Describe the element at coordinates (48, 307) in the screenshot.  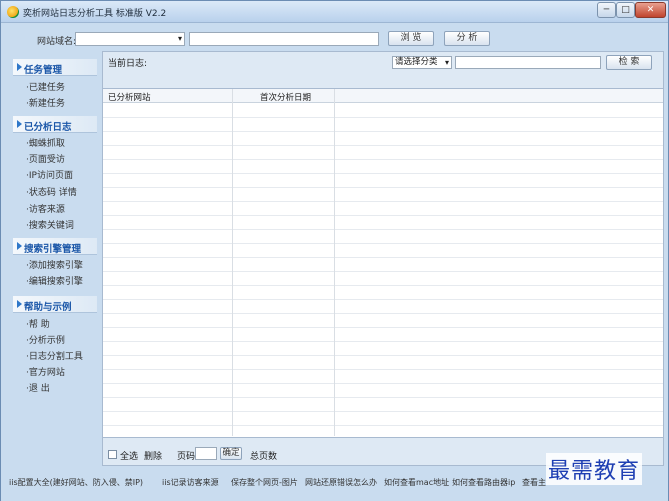
I see `sidebar-section-title: 帮助与示例` at that location.